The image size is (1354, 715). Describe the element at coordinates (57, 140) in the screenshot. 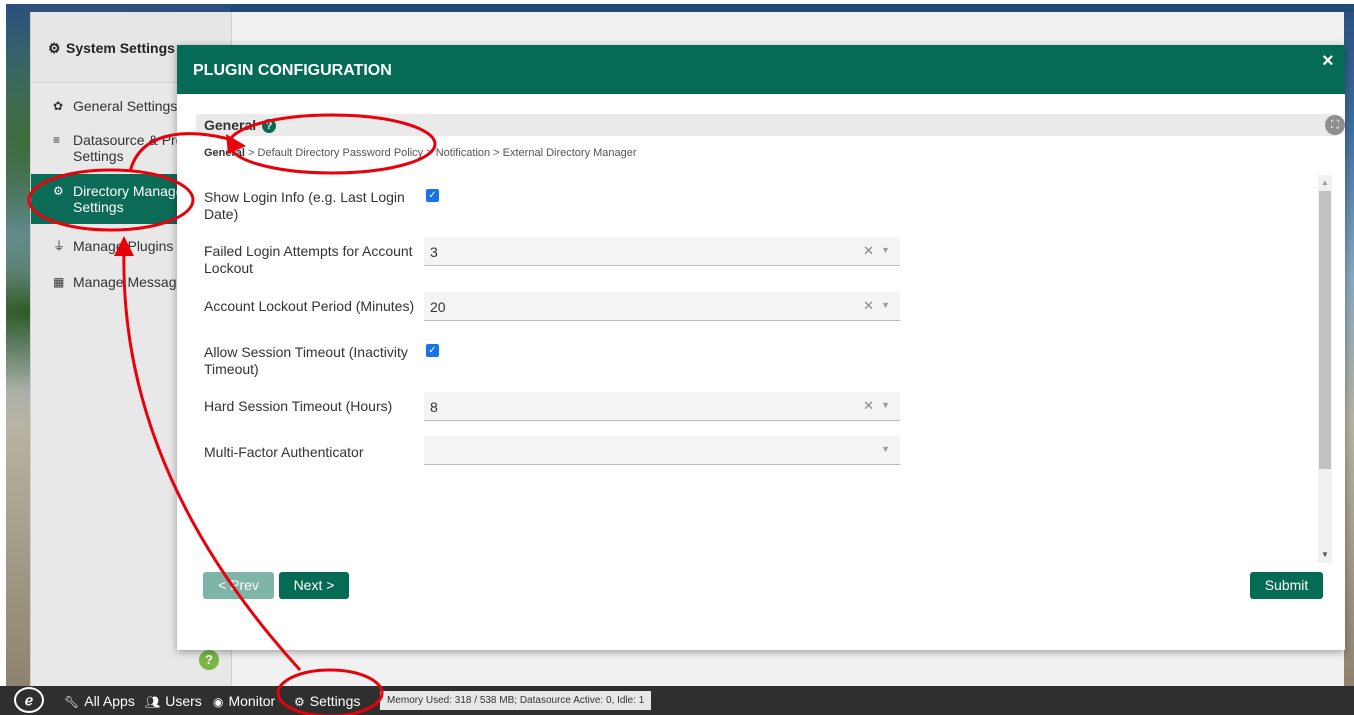

I see `database-icon: ≡` at that location.